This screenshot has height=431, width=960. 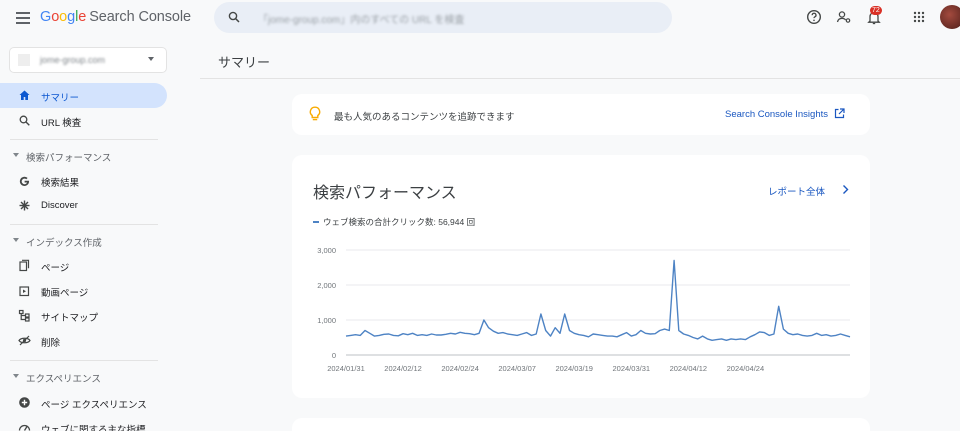 I want to click on sidebar-item-pages: ページ, so click(x=83, y=265).